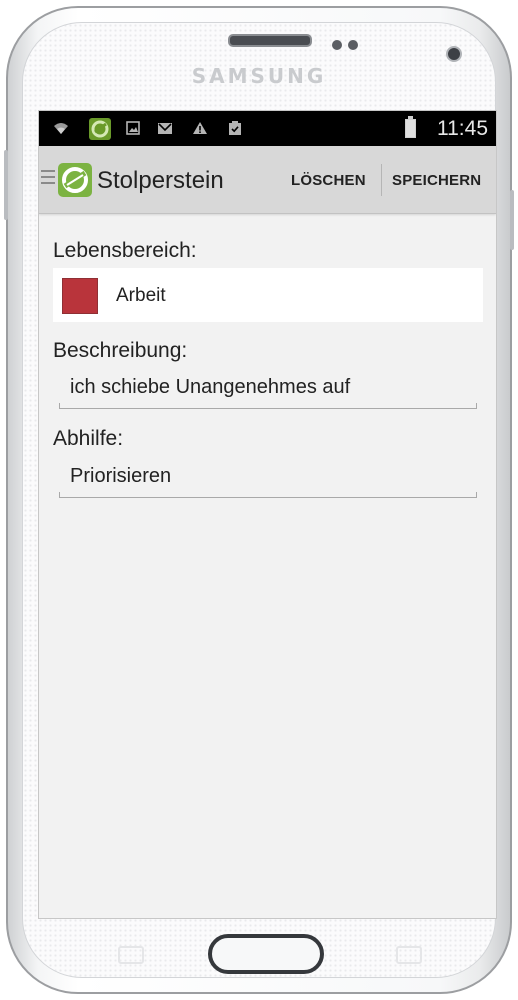 The image size is (518, 1000). I want to click on area-selector: Arbeit, so click(268, 295).